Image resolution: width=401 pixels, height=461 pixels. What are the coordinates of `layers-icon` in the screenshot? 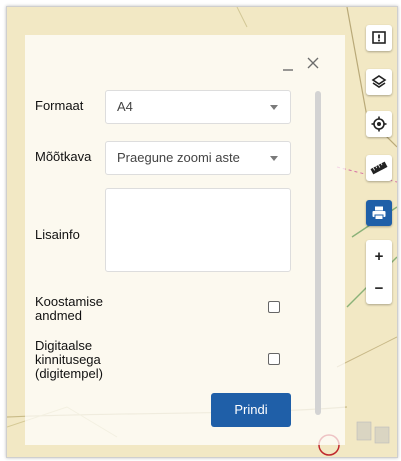 It's located at (379, 81).